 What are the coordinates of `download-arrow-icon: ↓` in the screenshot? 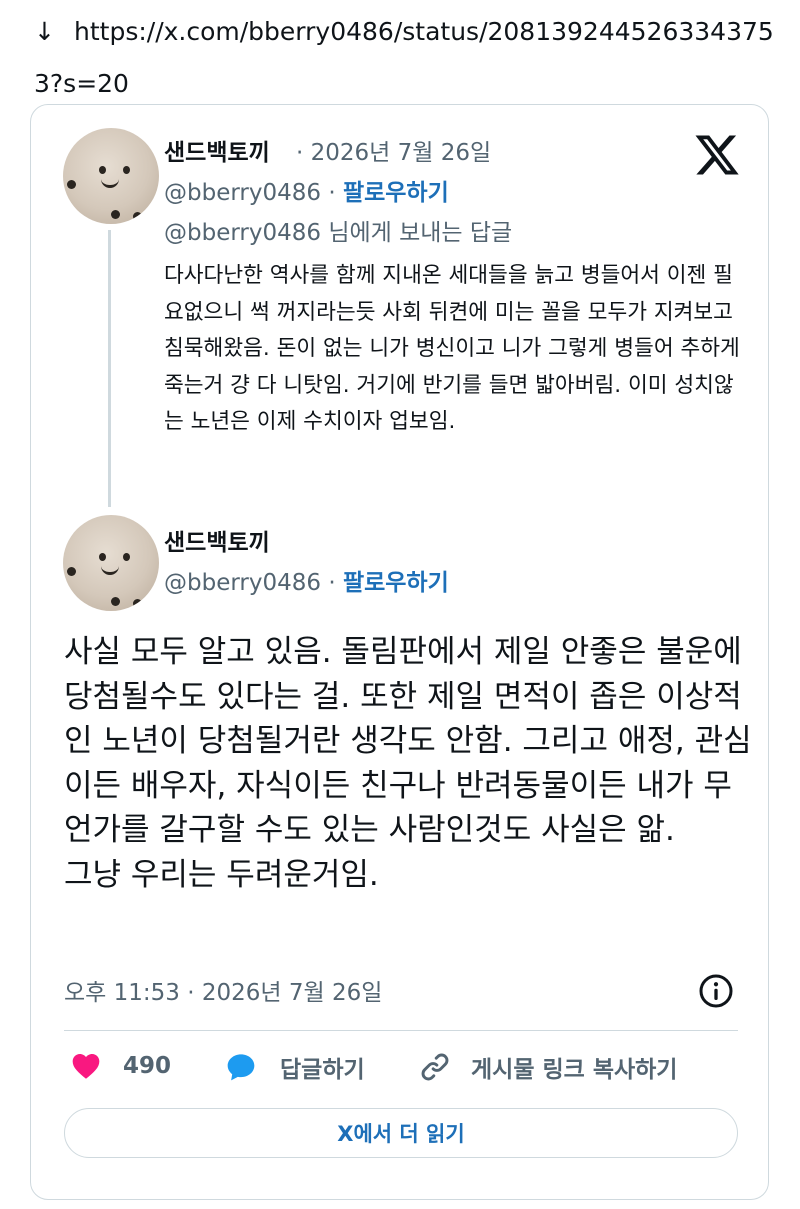 It's located at (44, 31).